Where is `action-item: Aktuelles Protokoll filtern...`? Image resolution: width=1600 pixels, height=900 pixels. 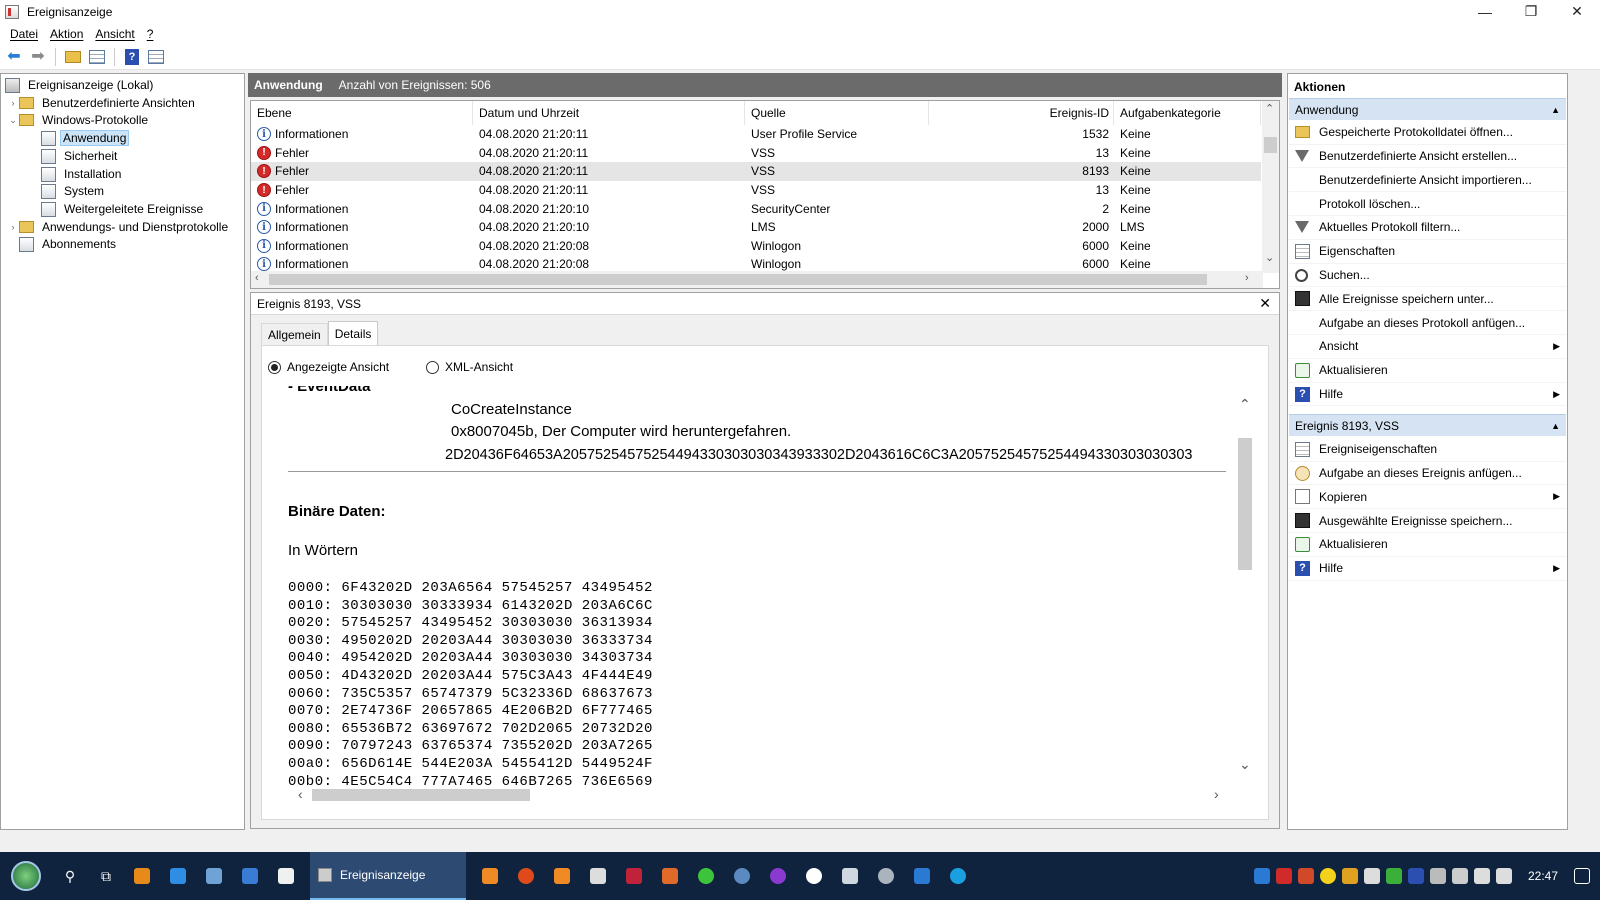
action-item: Aktuelles Protokoll filtern... is located at coordinates (1427, 228).